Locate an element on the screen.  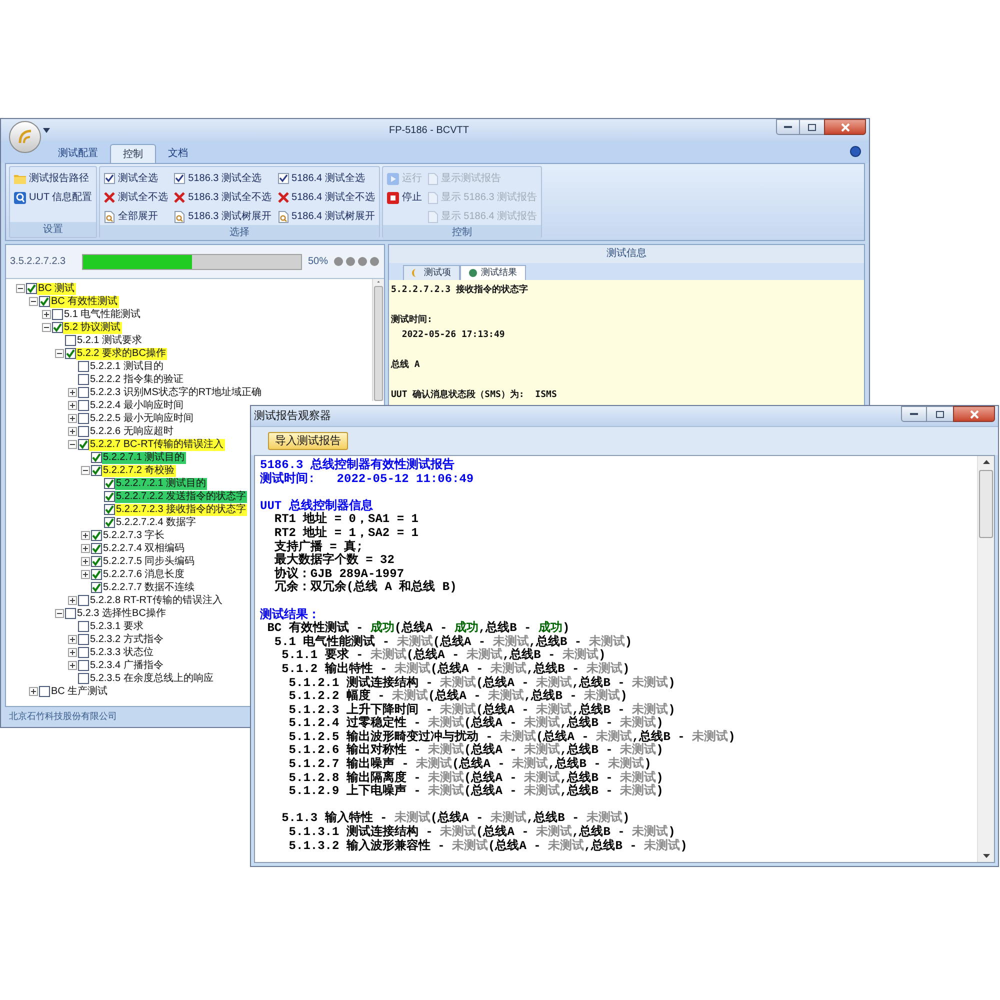
tree-item: 5.2.2.7.5 同步头编码 is located at coordinates (149, 562).